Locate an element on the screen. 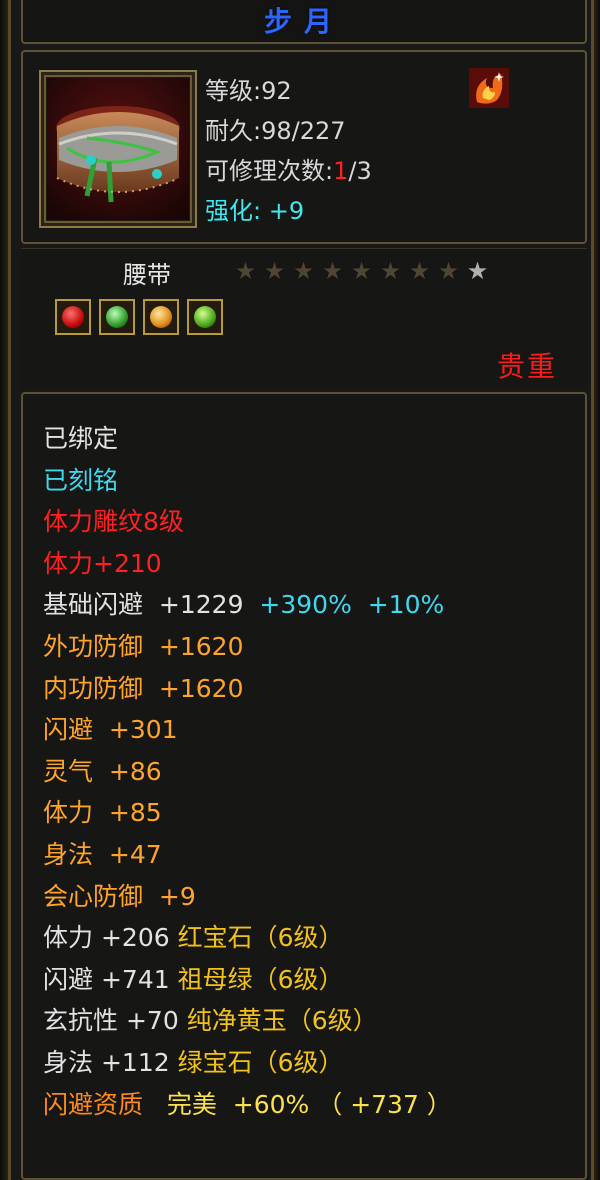  item-basic-stats: 等级:92 耐久:98/227 可修理次数:1/3 强化: +9 is located at coordinates (288, 152).